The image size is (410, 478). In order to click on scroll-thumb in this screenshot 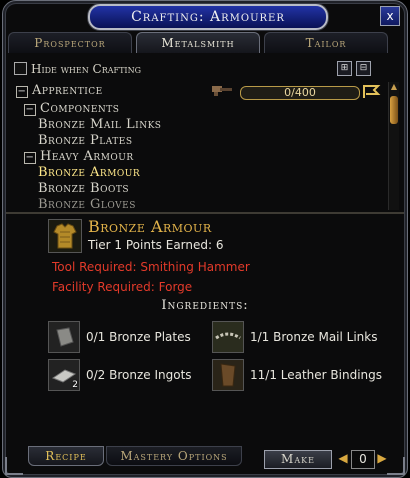, I will do `click(394, 110)`.